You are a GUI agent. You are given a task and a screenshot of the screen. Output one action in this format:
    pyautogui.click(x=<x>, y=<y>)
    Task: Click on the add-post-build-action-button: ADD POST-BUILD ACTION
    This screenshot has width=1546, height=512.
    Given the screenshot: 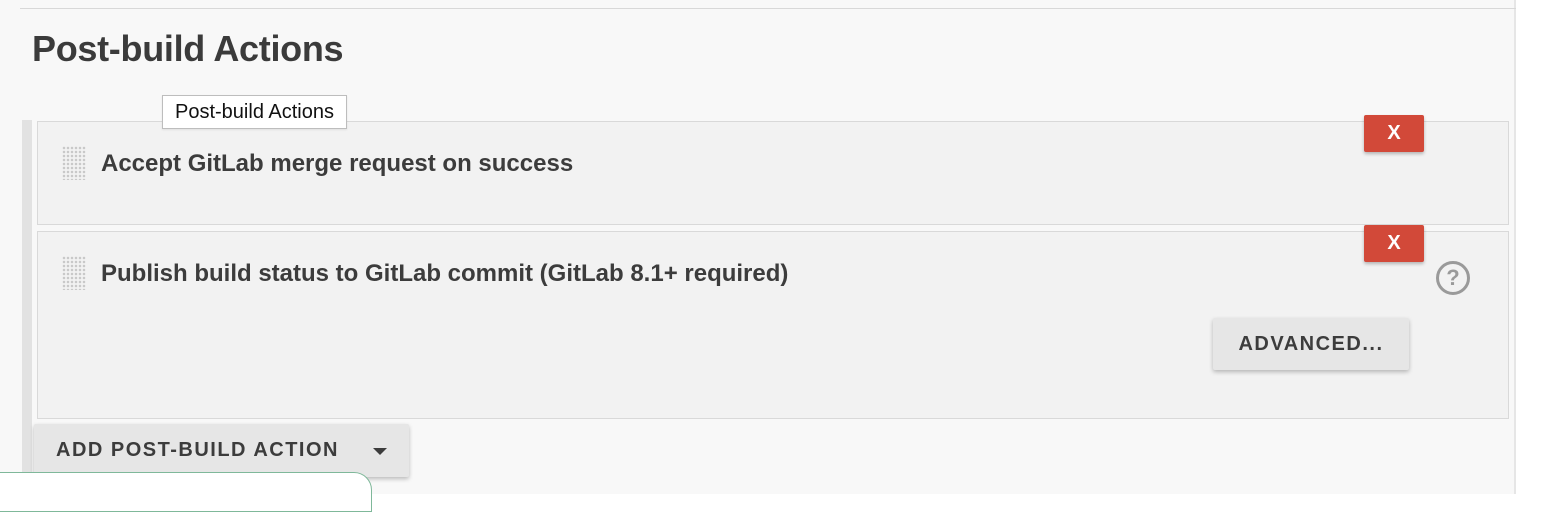 What is the action you would take?
    pyautogui.click(x=221, y=450)
    